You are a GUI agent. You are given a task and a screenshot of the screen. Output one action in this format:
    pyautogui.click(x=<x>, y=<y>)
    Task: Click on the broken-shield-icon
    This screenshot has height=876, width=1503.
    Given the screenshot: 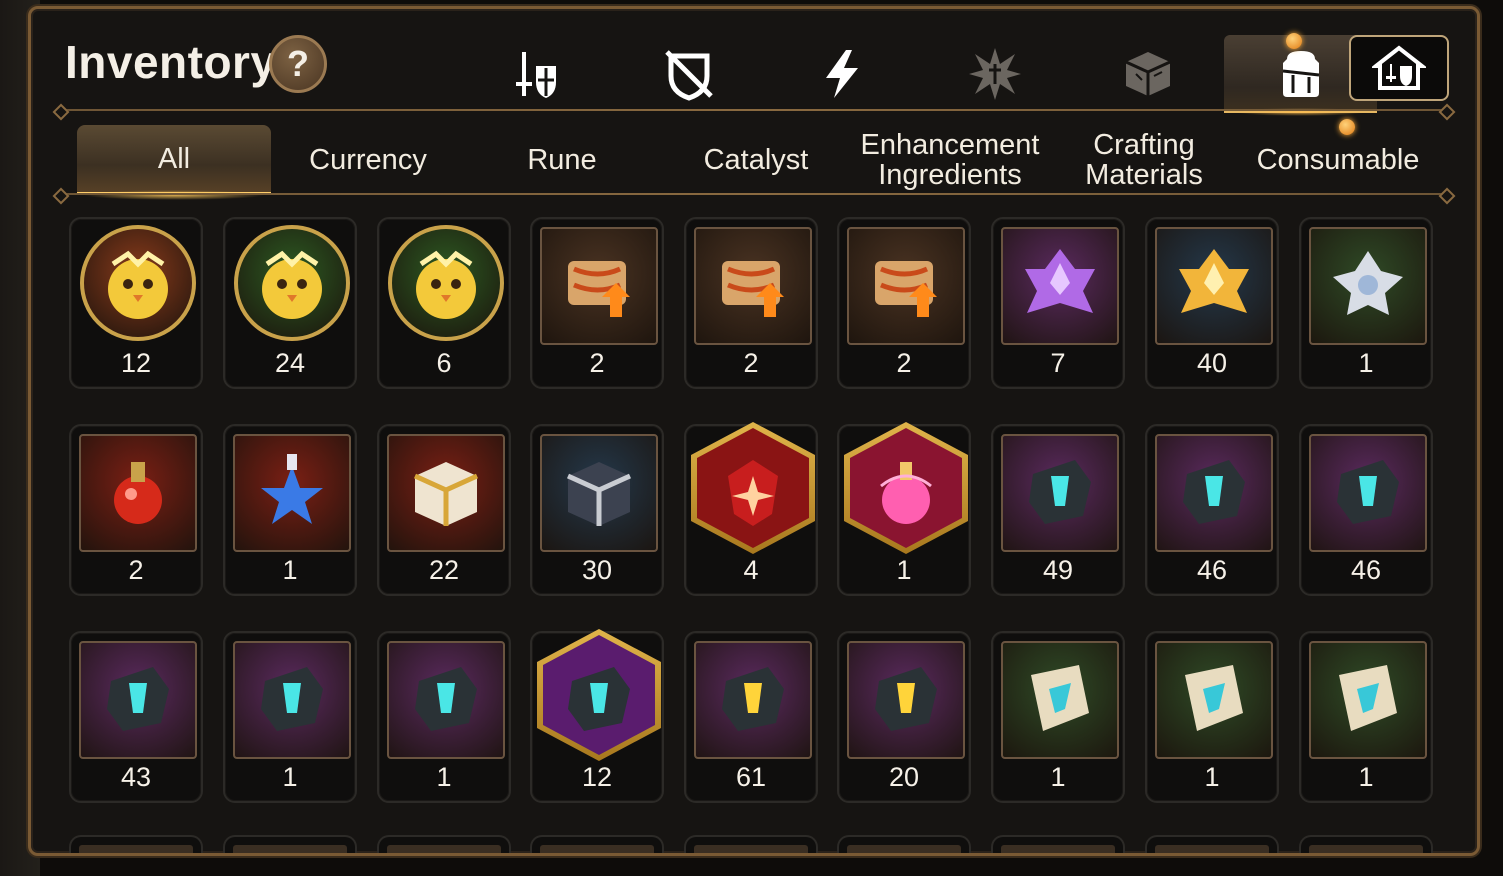 What is the action you would take?
    pyautogui.click(x=688, y=75)
    